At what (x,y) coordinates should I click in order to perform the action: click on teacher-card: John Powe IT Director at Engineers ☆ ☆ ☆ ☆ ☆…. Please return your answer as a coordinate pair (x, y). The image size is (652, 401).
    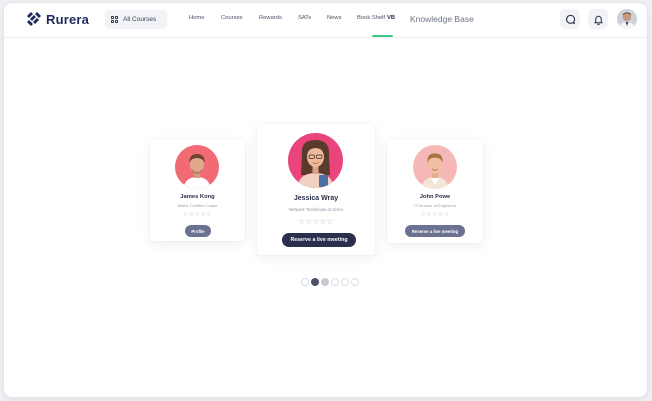
    Looking at the image, I should click on (435, 191).